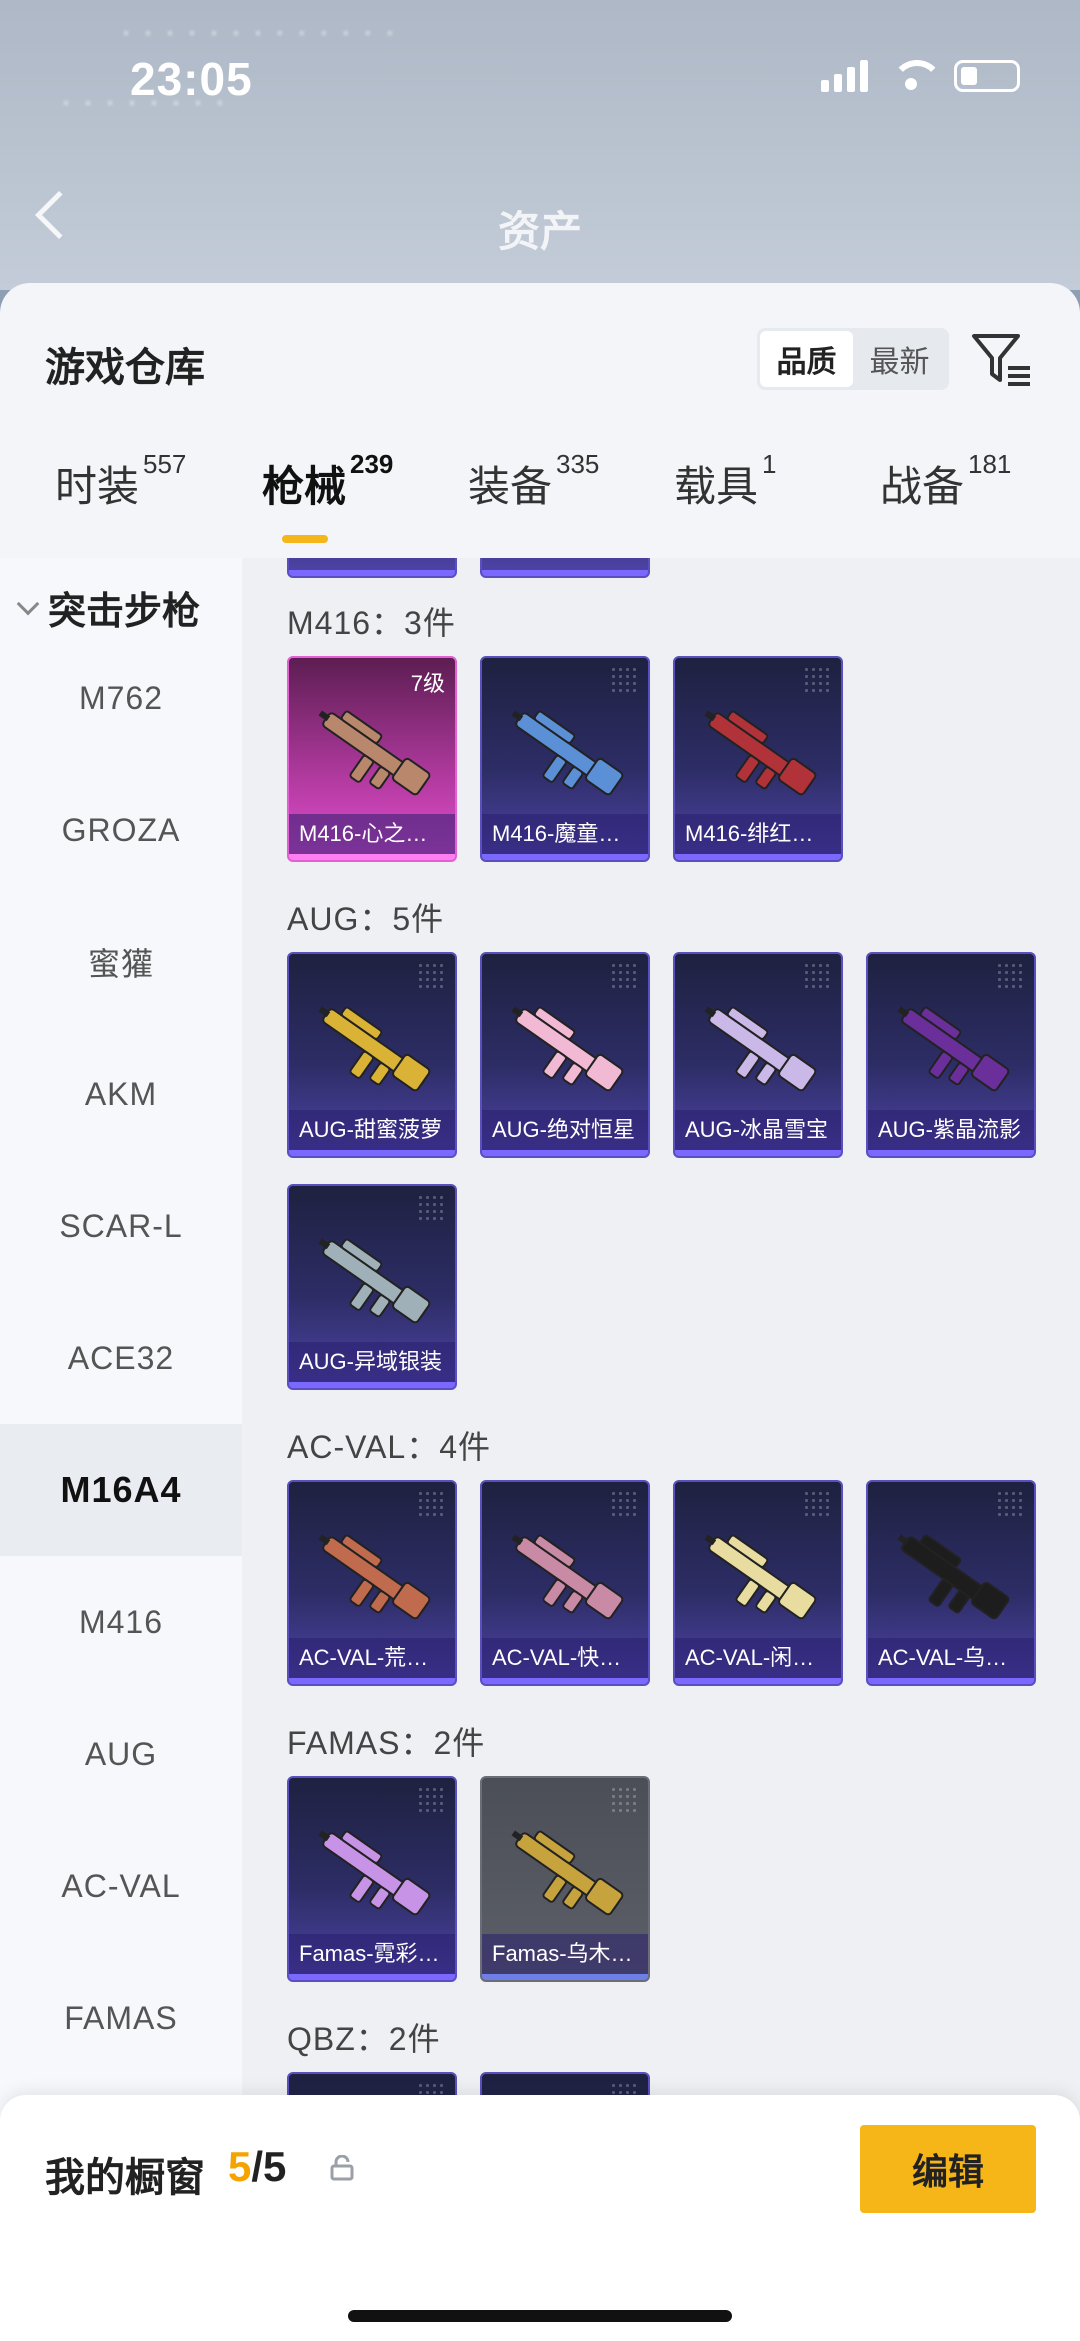  Describe the element at coordinates (366, 919) in the screenshot. I see `weapon-group-title: AUG：5件` at that location.